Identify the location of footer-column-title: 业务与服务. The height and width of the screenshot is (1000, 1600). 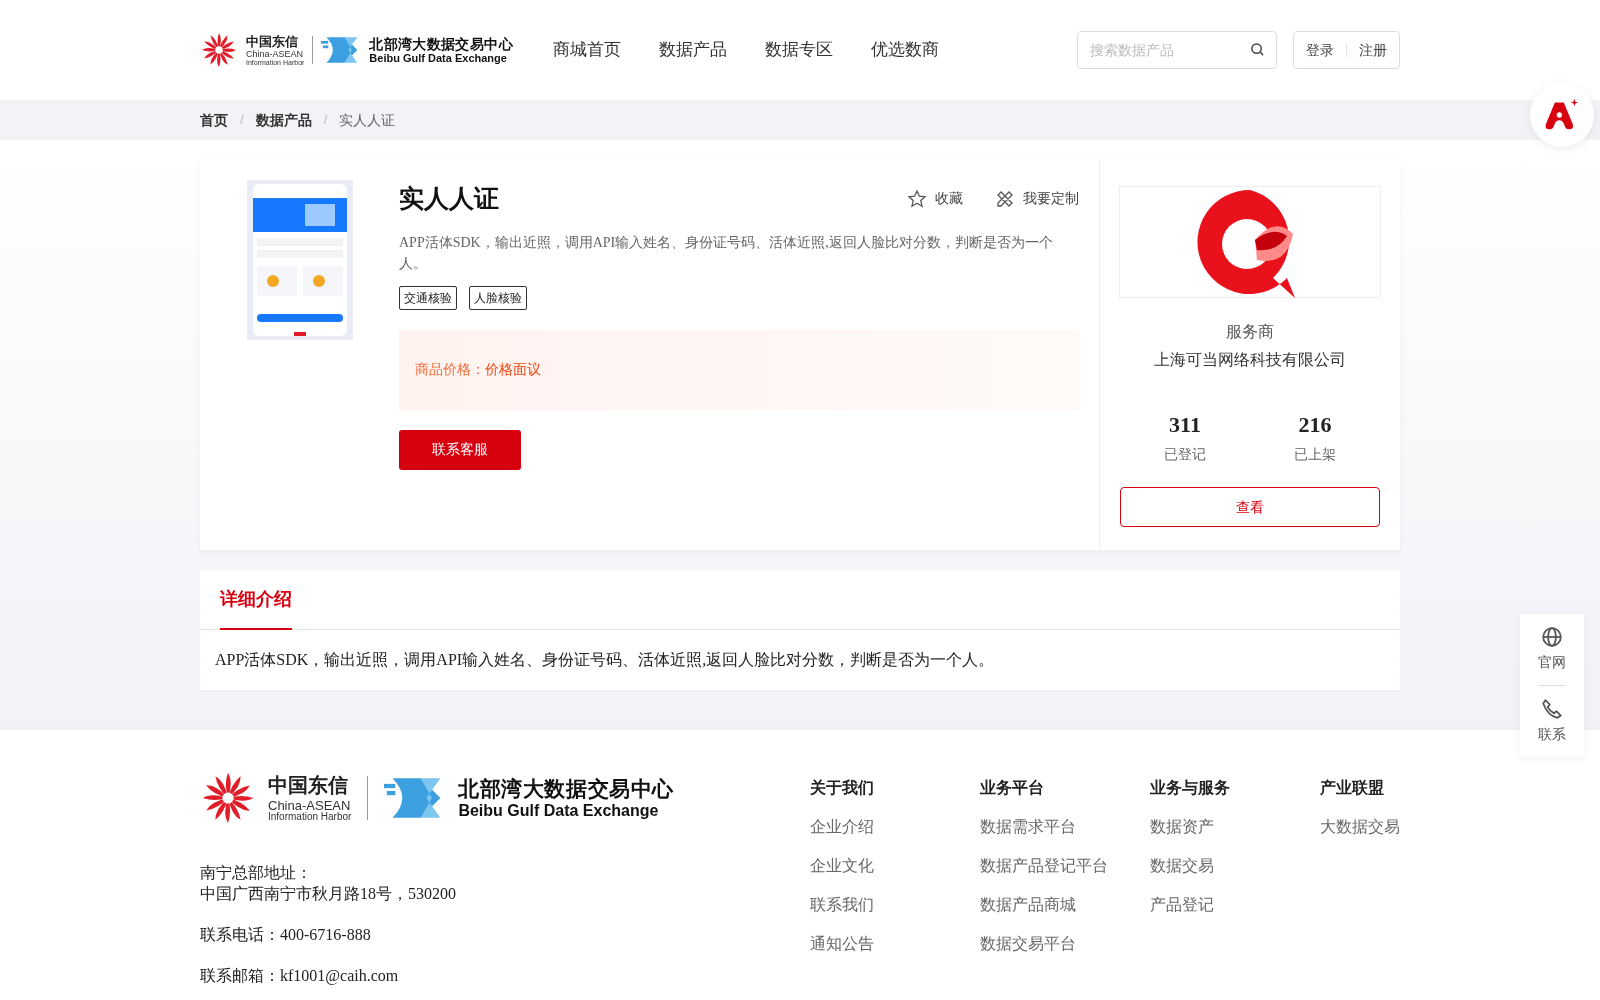
(1190, 788).